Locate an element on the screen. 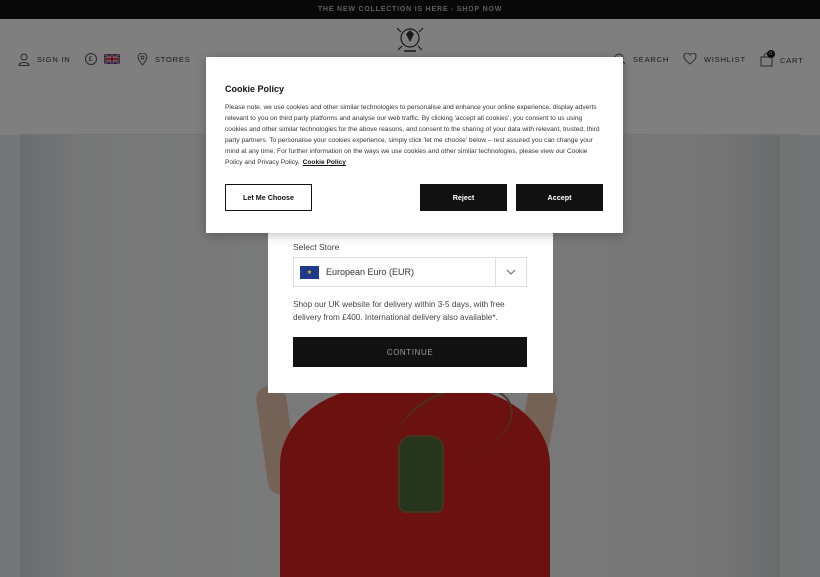 Image resolution: width=820 pixels, height=577 pixels. accept-button: Accept is located at coordinates (559, 197).